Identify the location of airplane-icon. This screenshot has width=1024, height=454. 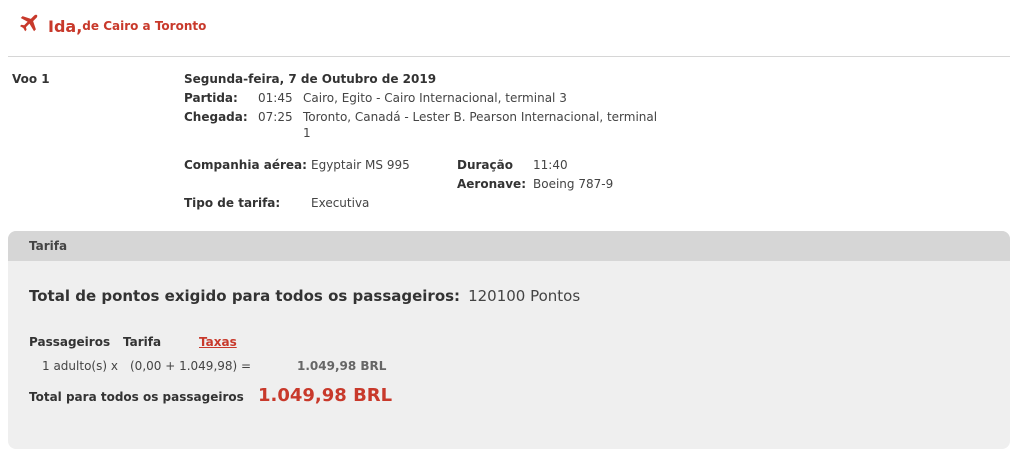
(29, 23).